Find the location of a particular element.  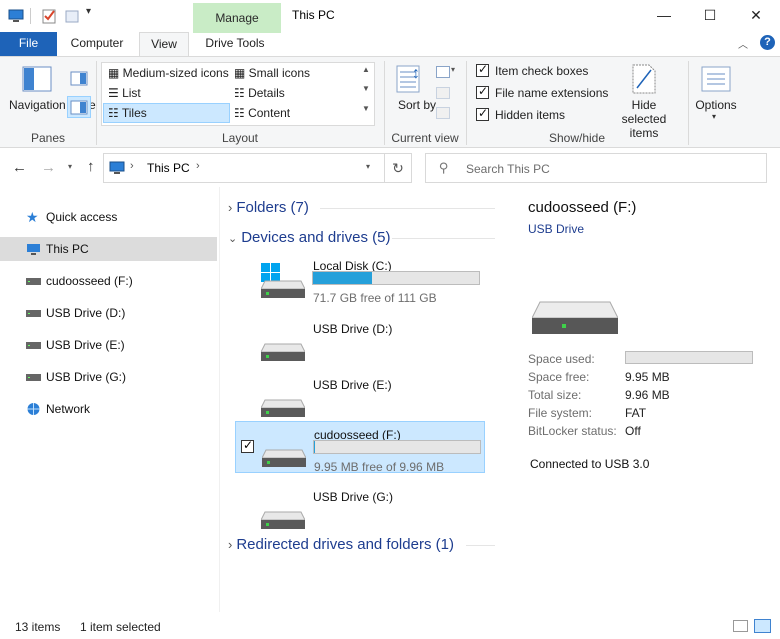

options-icon is located at coordinates (716, 79).